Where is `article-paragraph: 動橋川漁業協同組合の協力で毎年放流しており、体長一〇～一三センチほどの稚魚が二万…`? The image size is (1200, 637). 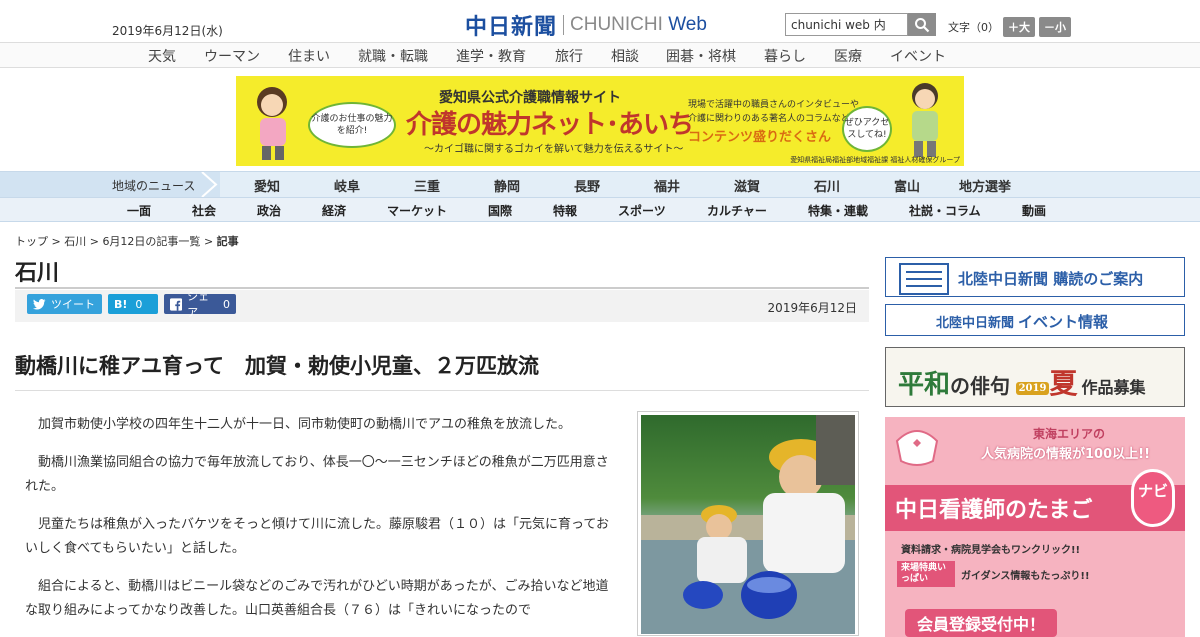 article-paragraph: 動橋川漁業協同組合の協力で毎年放流しており、体長一〇～一三センチほどの稚魚が二万… is located at coordinates (317, 474).